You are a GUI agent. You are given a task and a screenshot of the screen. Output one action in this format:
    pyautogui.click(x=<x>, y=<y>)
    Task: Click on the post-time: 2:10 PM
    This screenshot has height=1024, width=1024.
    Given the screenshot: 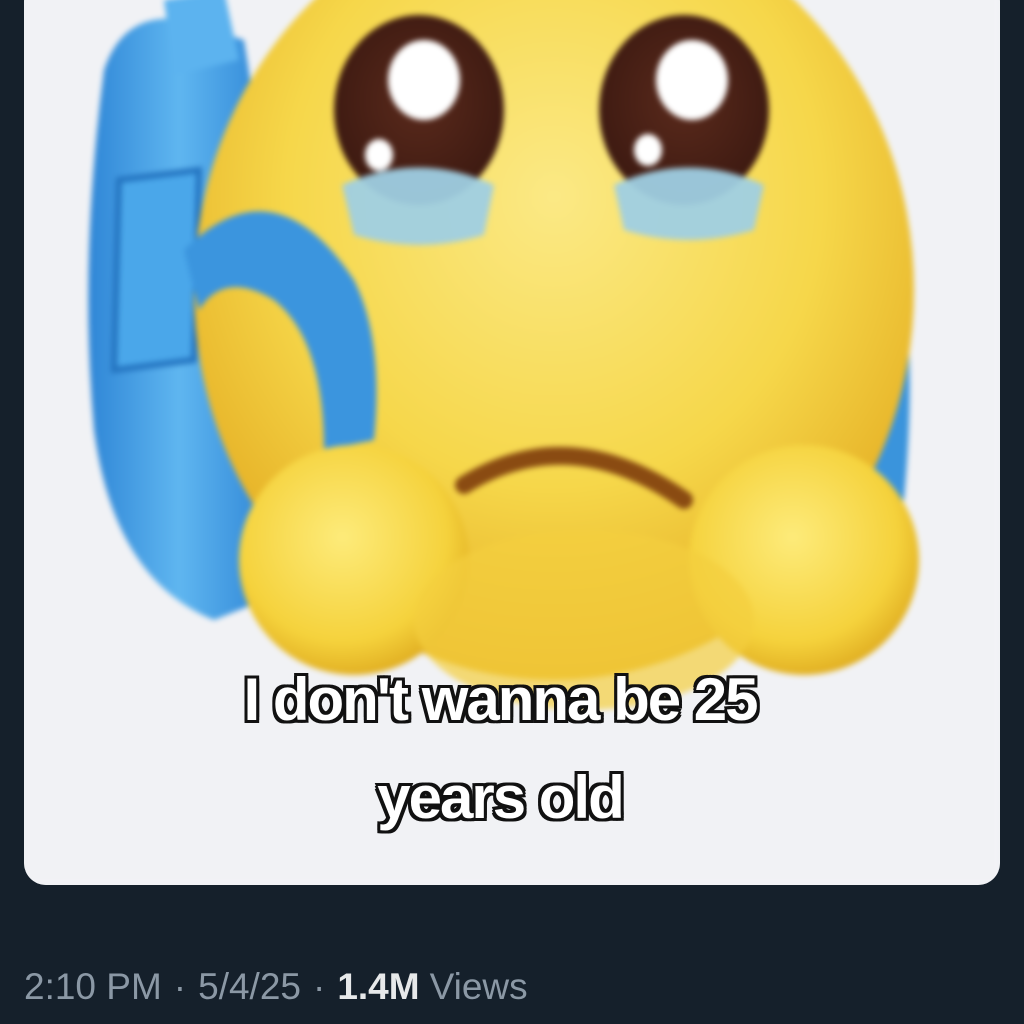 What is the action you would take?
    pyautogui.click(x=93, y=987)
    